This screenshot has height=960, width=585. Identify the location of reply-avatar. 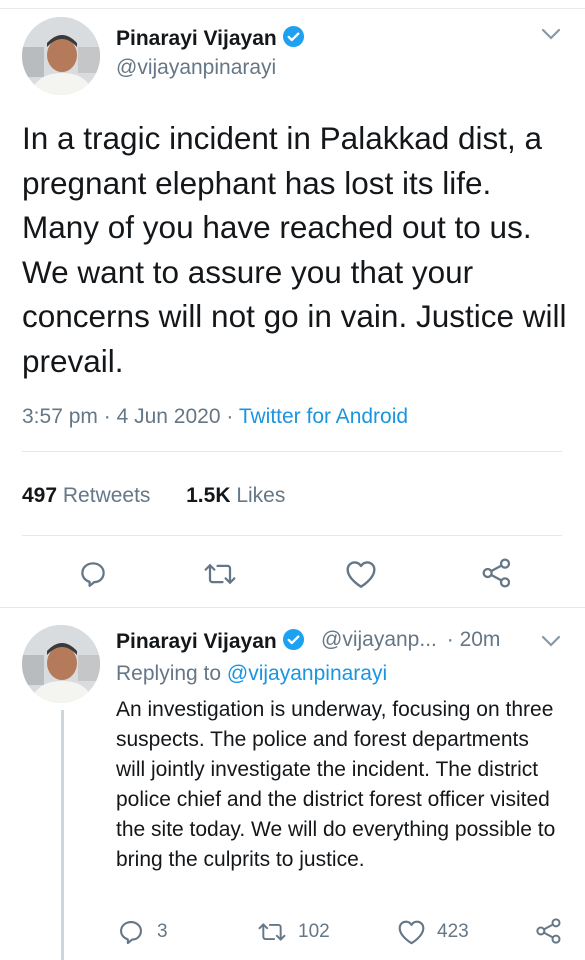
(61, 664).